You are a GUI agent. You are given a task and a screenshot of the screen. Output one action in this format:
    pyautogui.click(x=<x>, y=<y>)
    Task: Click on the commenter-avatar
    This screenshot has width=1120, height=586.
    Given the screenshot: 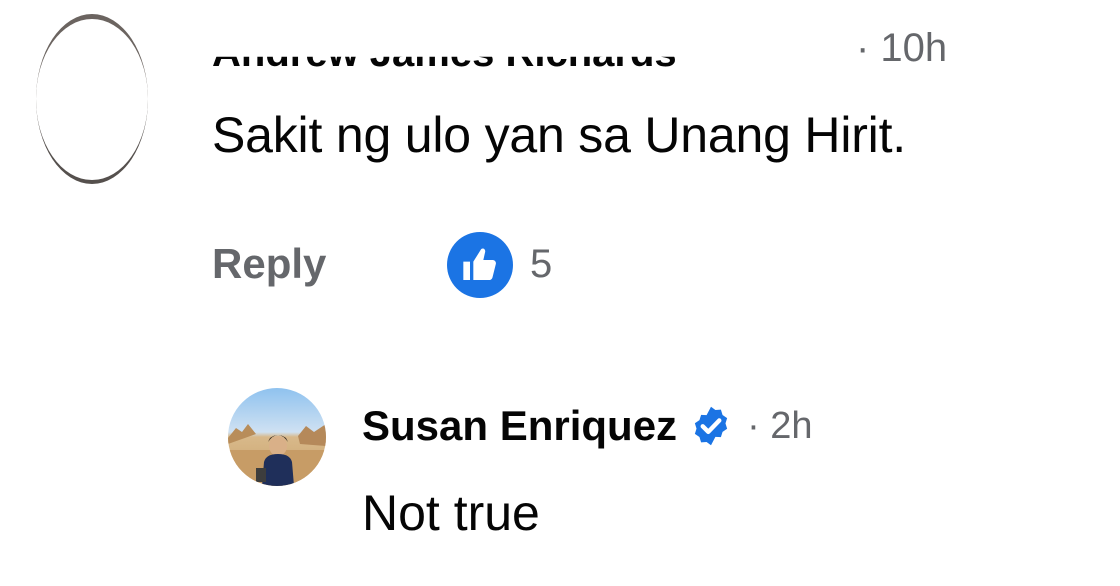 What is the action you would take?
    pyautogui.click(x=92, y=99)
    